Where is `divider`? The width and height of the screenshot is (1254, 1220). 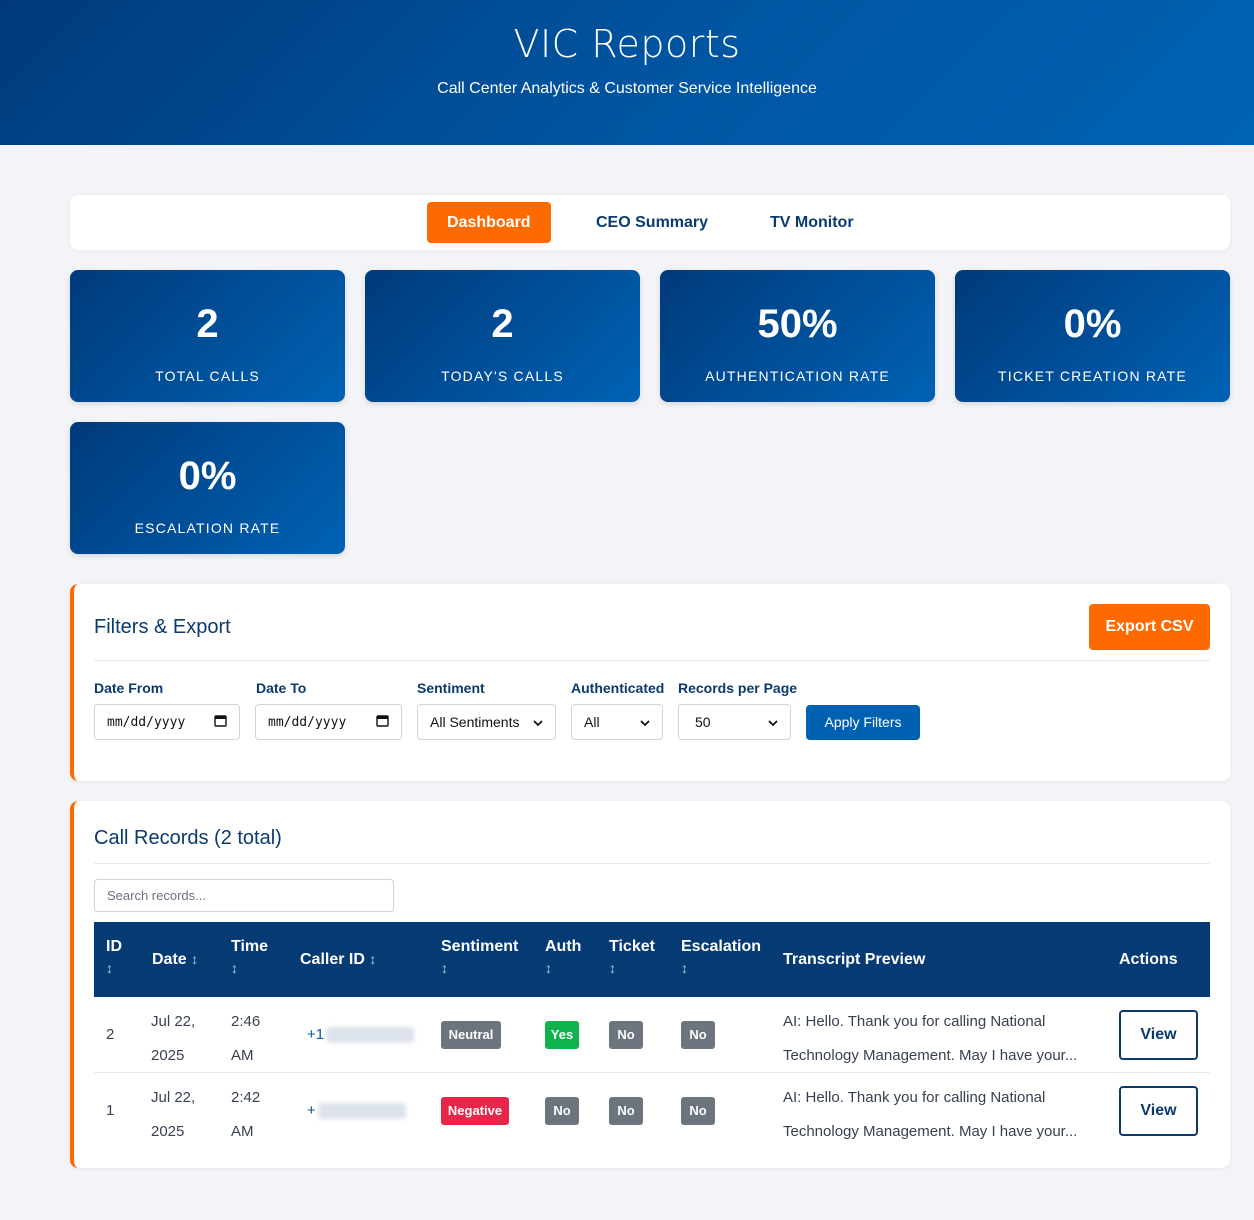
divider is located at coordinates (652, 660).